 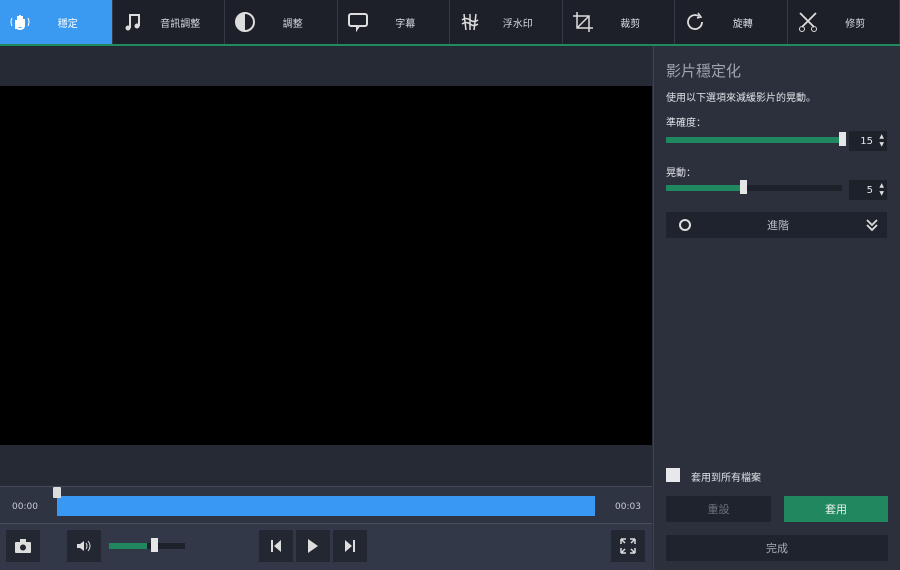 What do you see at coordinates (619, 22) in the screenshot?
I see `tab-crop: 裁剪` at bounding box center [619, 22].